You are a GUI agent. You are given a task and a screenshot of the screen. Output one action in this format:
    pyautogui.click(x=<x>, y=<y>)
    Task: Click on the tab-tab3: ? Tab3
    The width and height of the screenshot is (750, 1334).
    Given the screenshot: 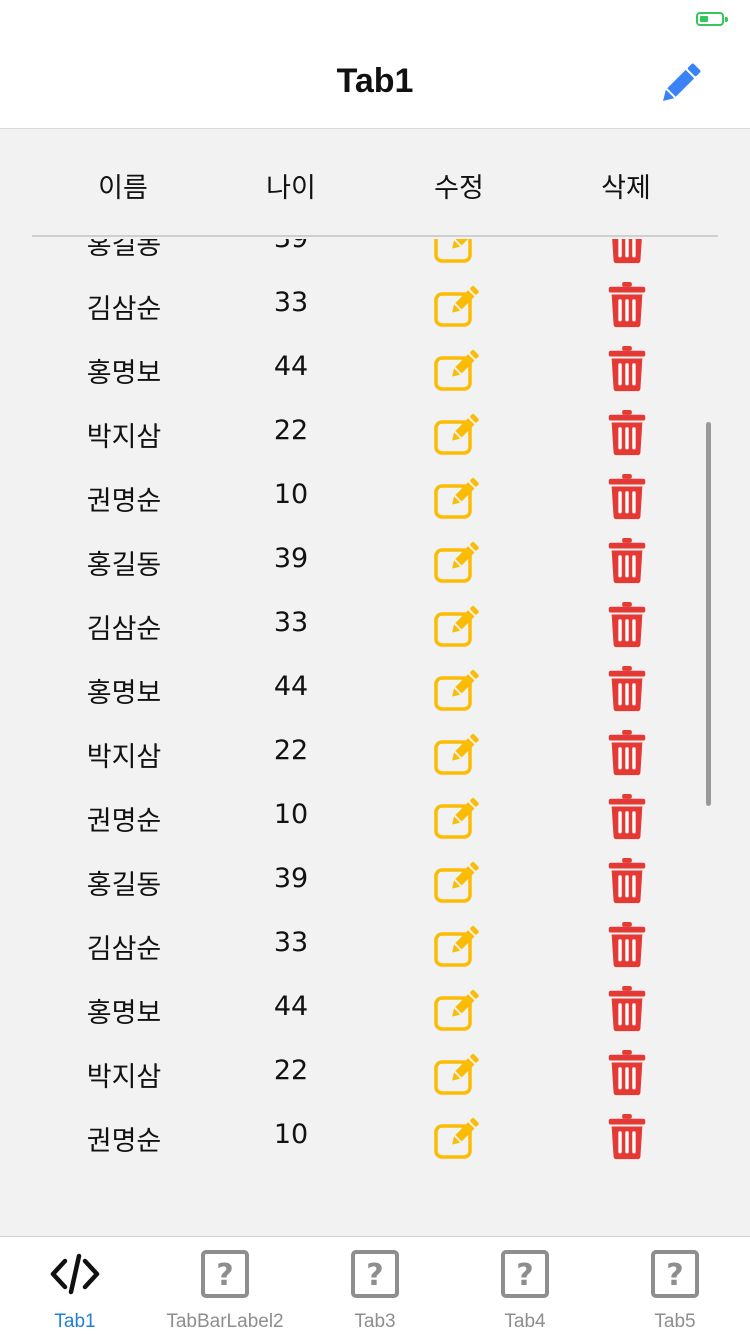 What is the action you would take?
    pyautogui.click(x=375, y=1285)
    